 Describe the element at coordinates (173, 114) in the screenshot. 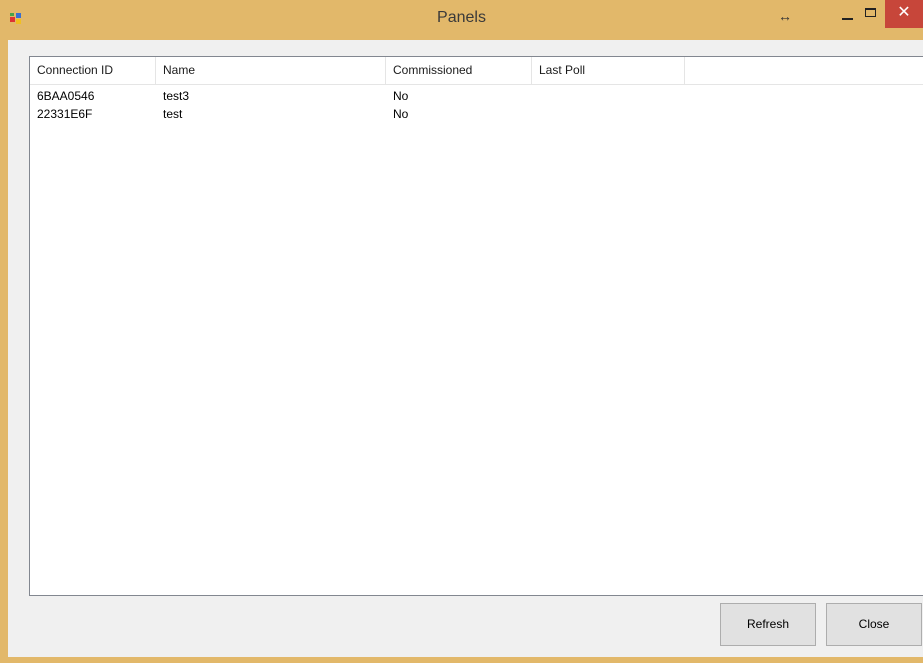

I see `cell-name: test` at that location.